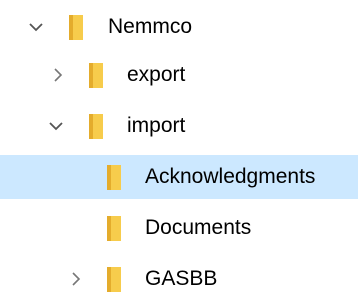  What do you see at coordinates (156, 74) in the screenshot?
I see `tree-item-label: export` at bounding box center [156, 74].